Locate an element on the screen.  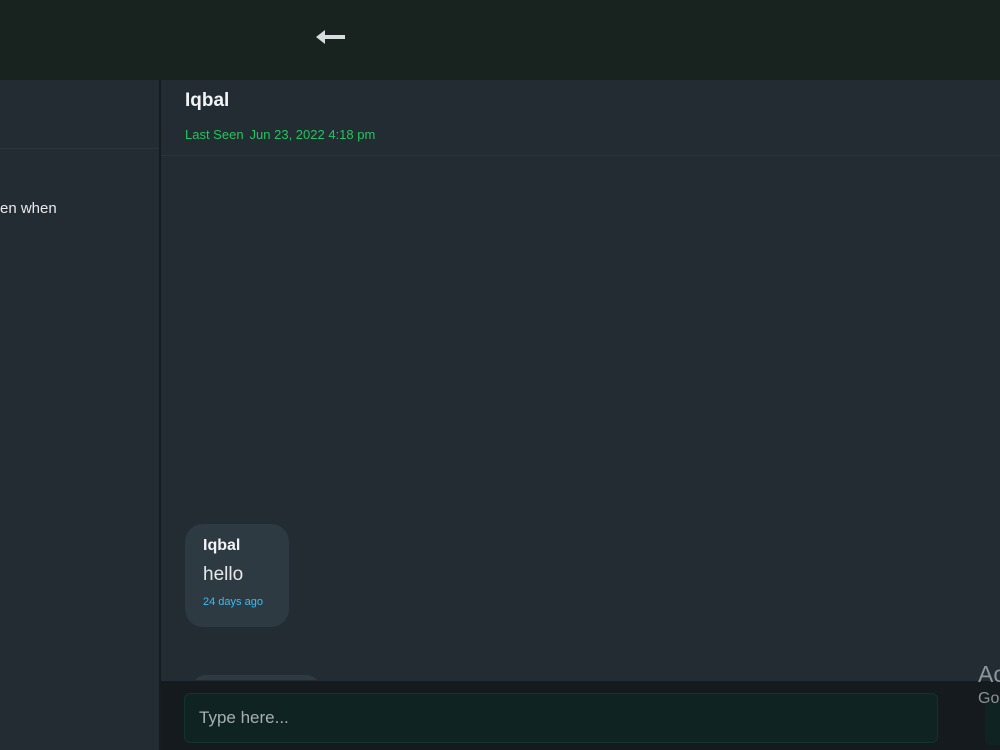
message-bubble: Iqbal hello 24 days ago is located at coordinates (237, 575).